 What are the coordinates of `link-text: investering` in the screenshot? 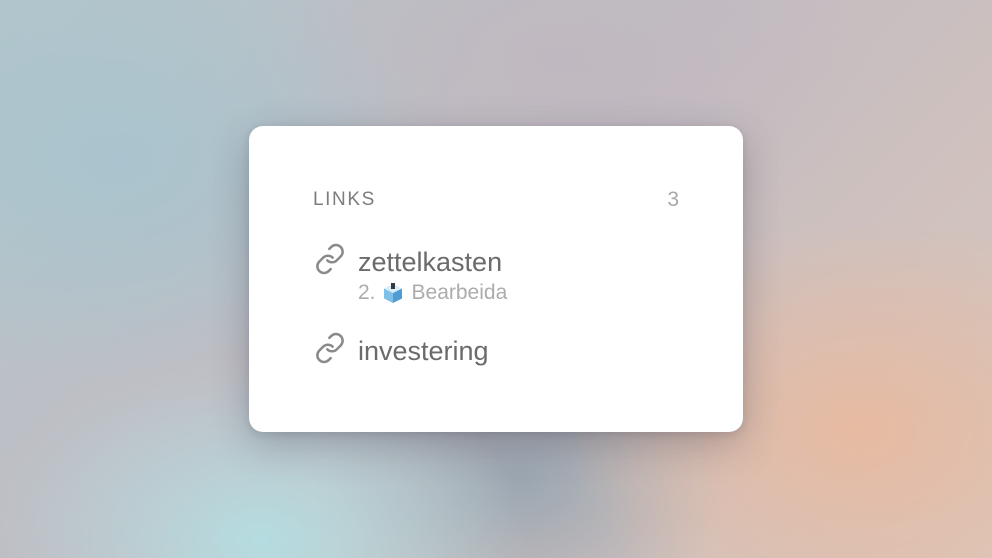 It's located at (423, 349).